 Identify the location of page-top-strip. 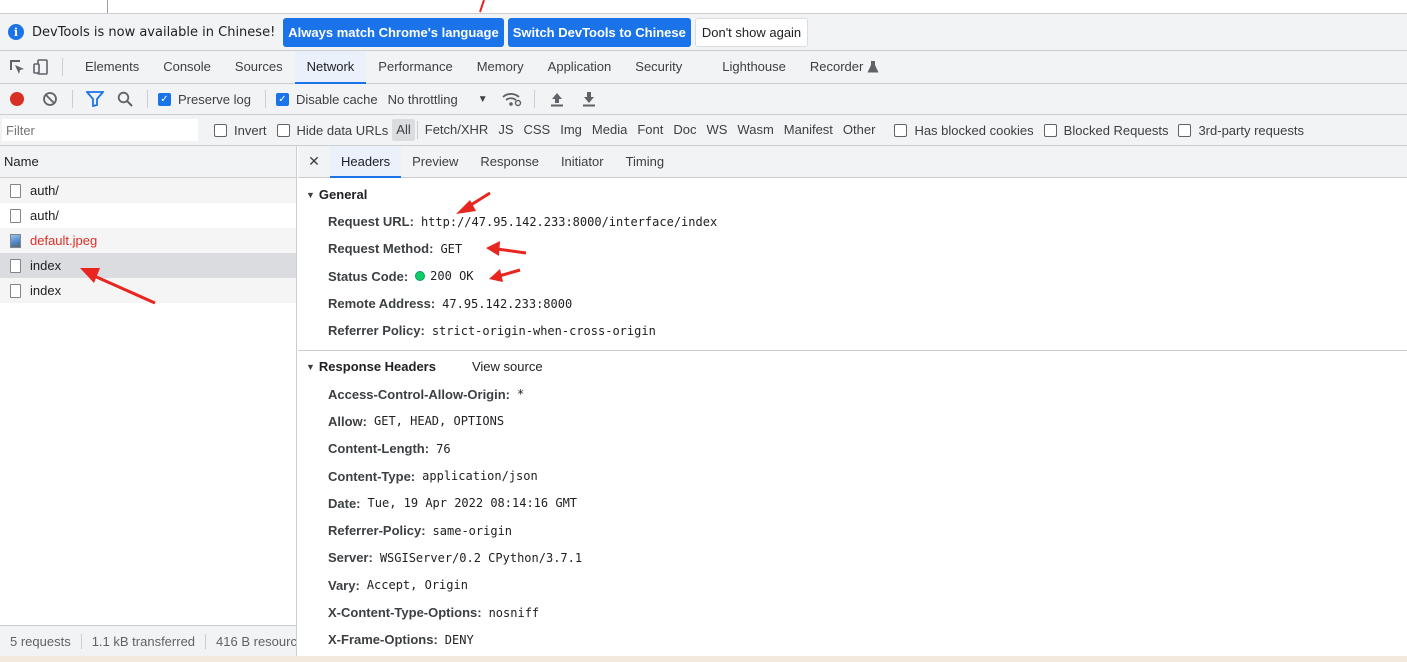
(703, 7).